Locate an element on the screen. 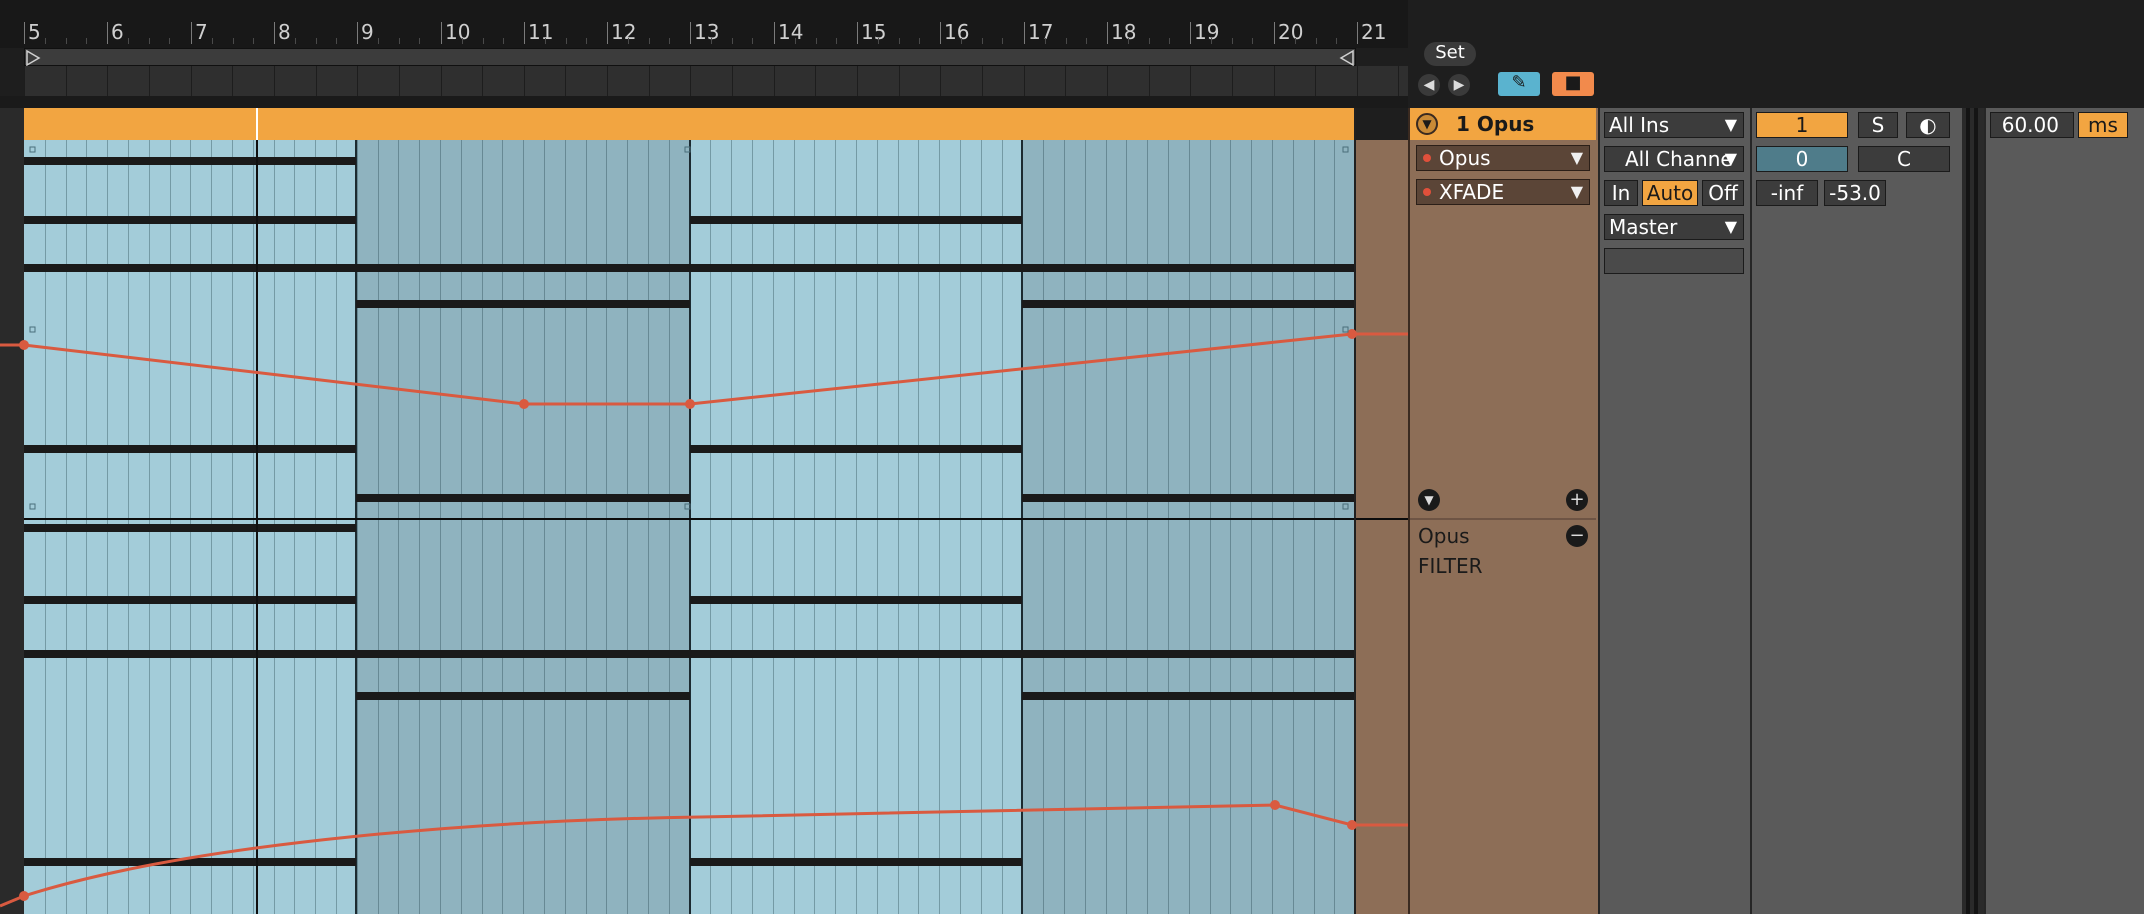  pan-field: C is located at coordinates (1904, 159).